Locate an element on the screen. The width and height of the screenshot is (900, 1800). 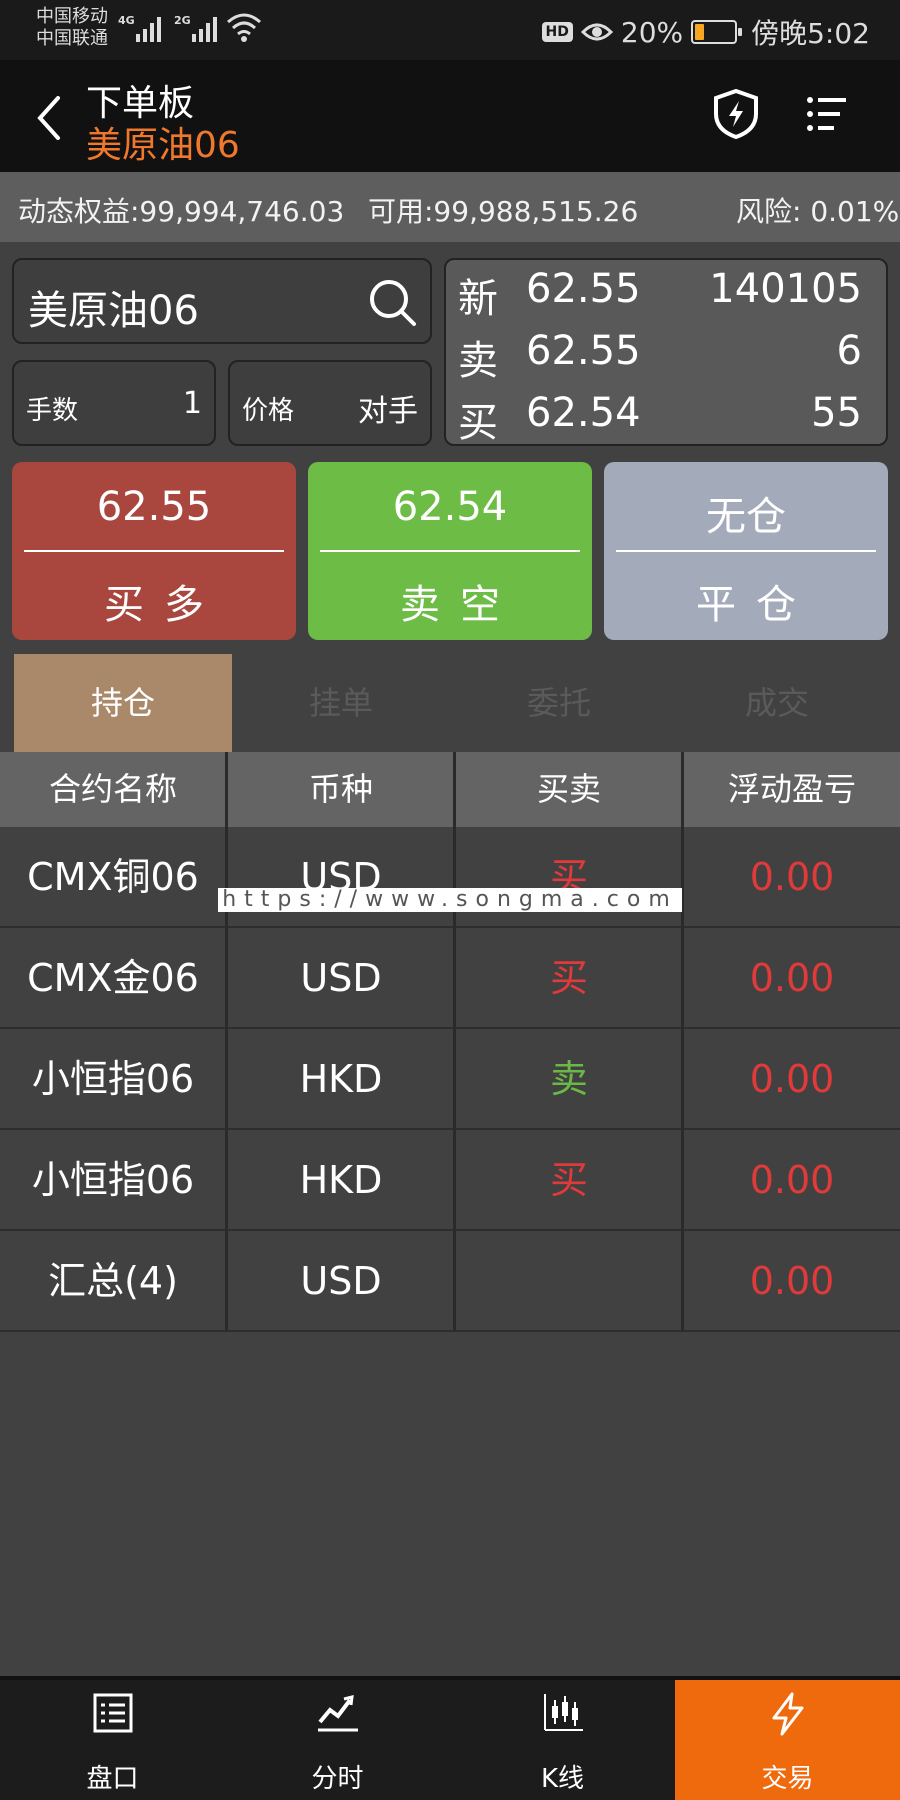
col-contract-name: 合约名称 is located at coordinates (112, 789).